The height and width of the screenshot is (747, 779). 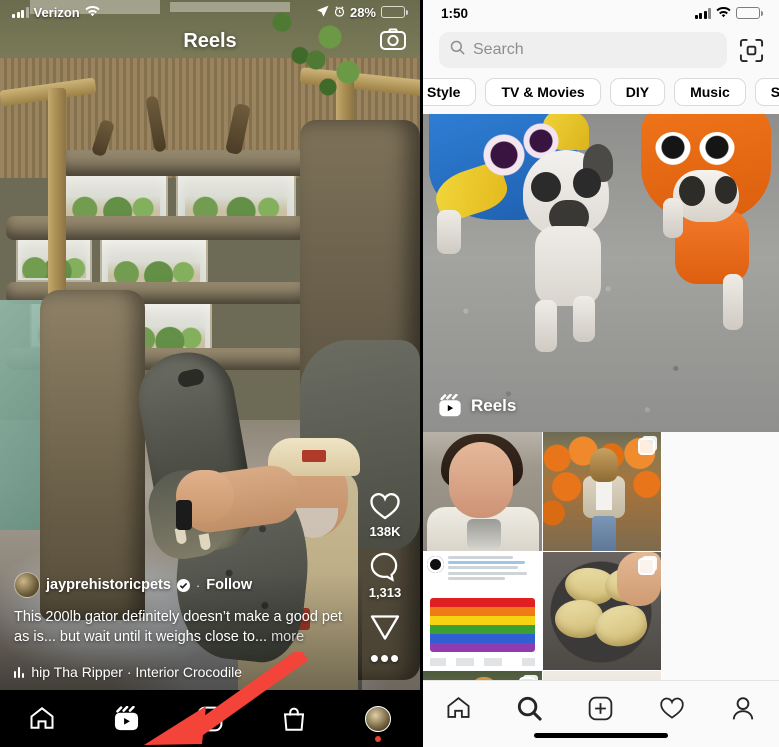 What do you see at coordinates (378, 738) in the screenshot?
I see `notification-dot` at bounding box center [378, 738].